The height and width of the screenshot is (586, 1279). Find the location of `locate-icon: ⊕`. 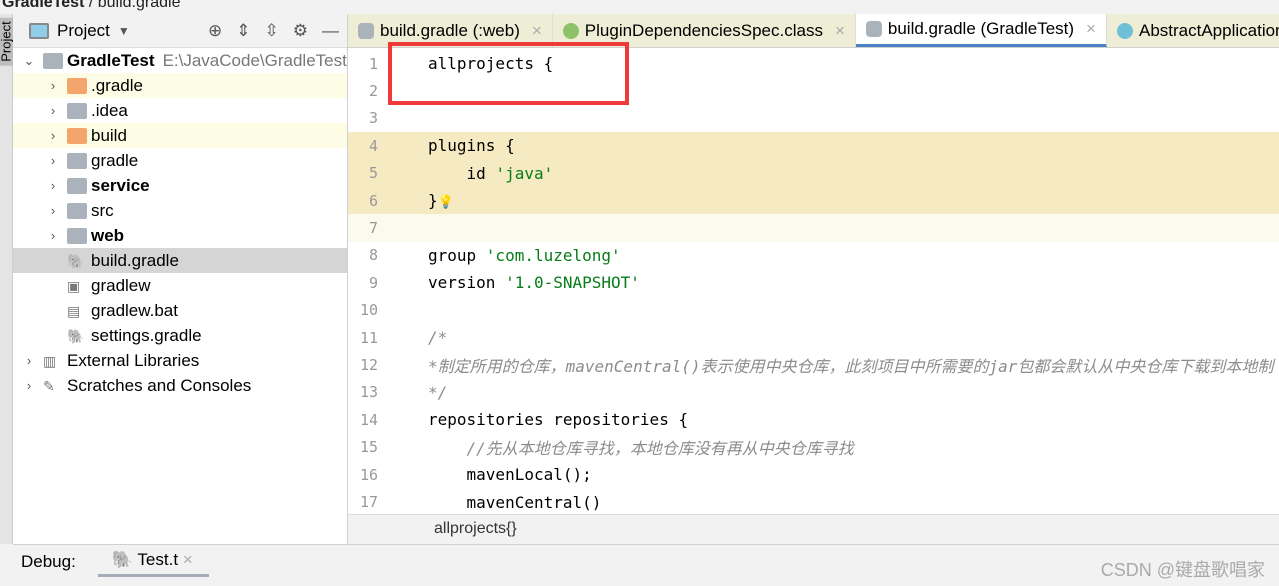

locate-icon: ⊕ is located at coordinates (215, 31).